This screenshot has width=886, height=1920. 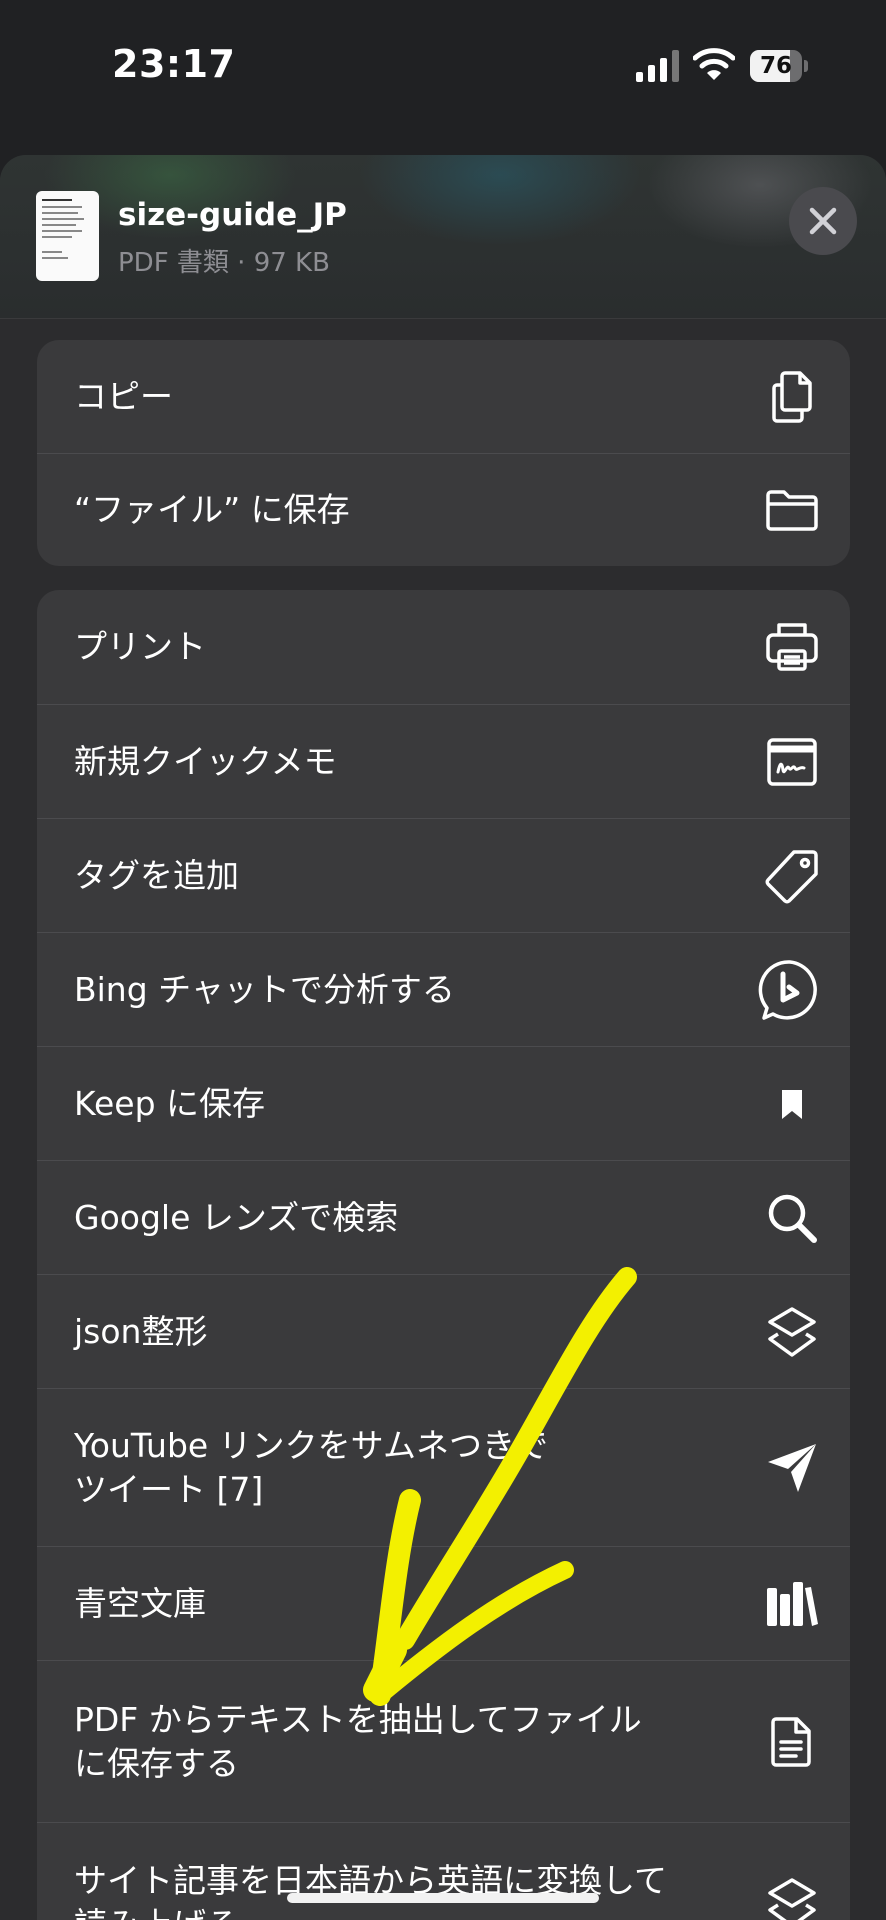 I want to click on copy-icon, so click(x=792, y=397).